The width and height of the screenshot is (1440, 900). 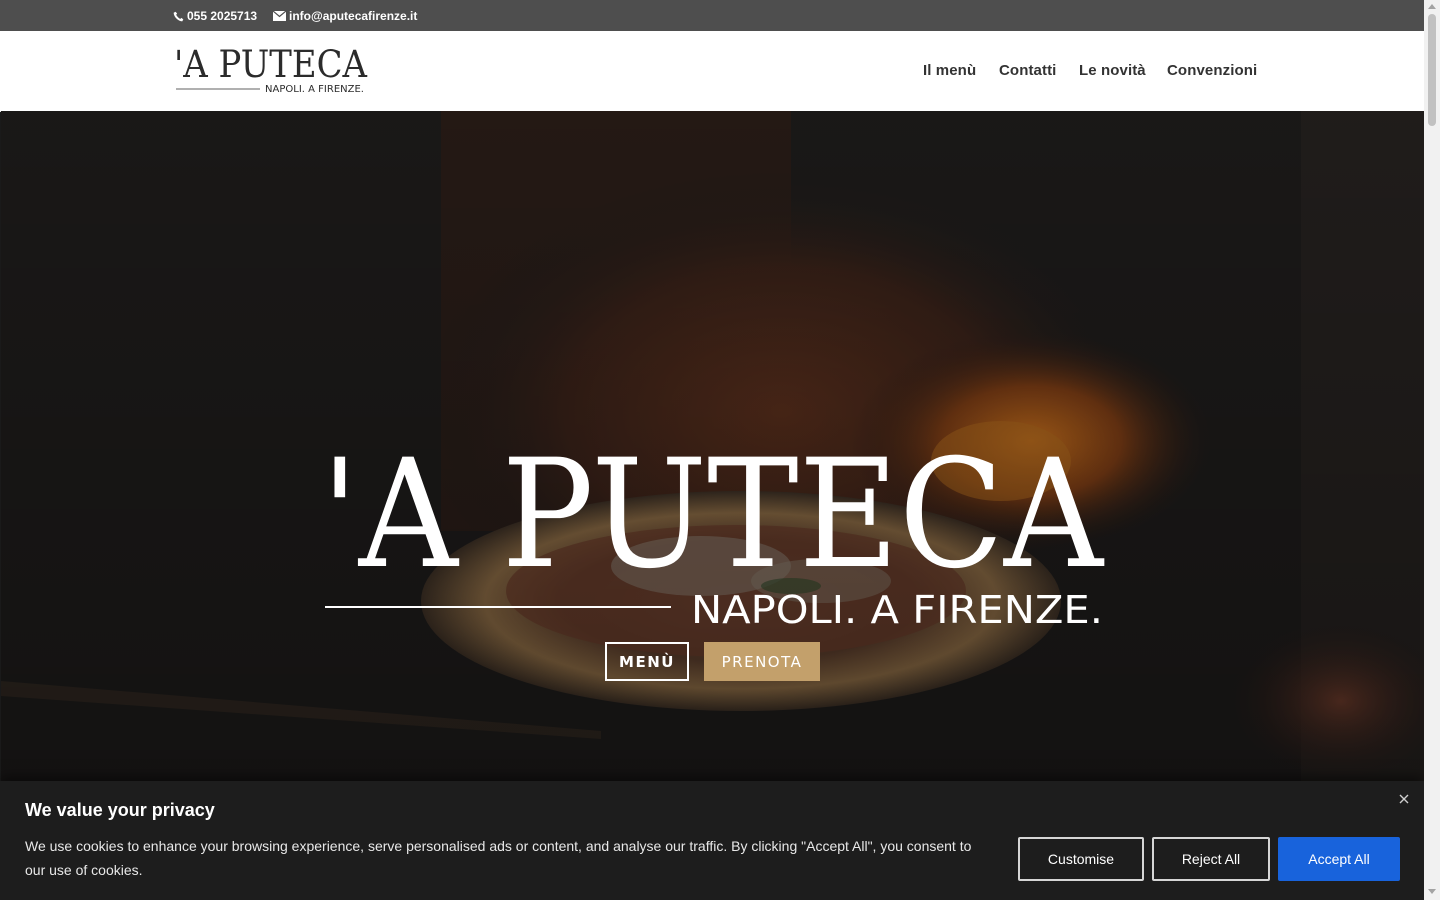 What do you see at coordinates (222, 16) in the screenshot?
I see `phone-number: 055 2025713` at bounding box center [222, 16].